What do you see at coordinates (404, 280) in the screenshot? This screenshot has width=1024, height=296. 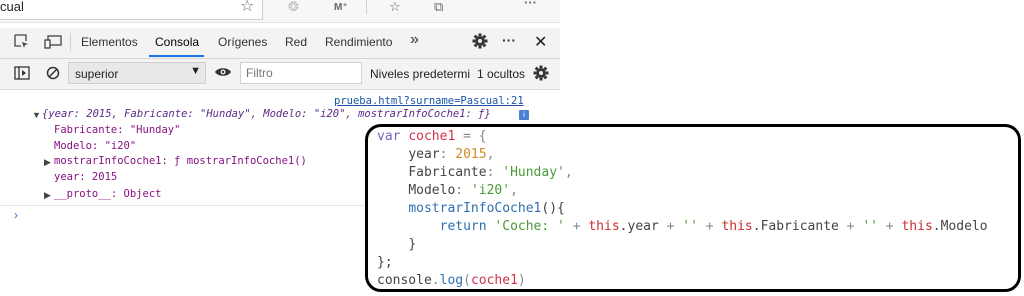 I see `code-token: console` at bounding box center [404, 280].